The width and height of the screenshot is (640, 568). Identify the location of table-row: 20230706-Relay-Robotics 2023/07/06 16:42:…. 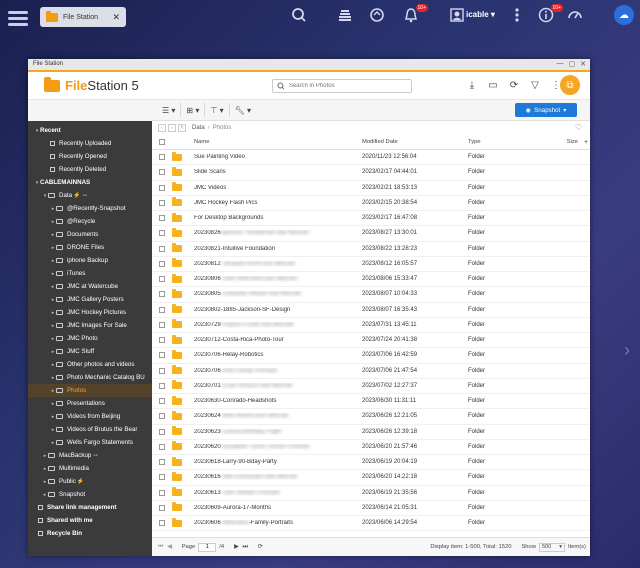
(371, 356).